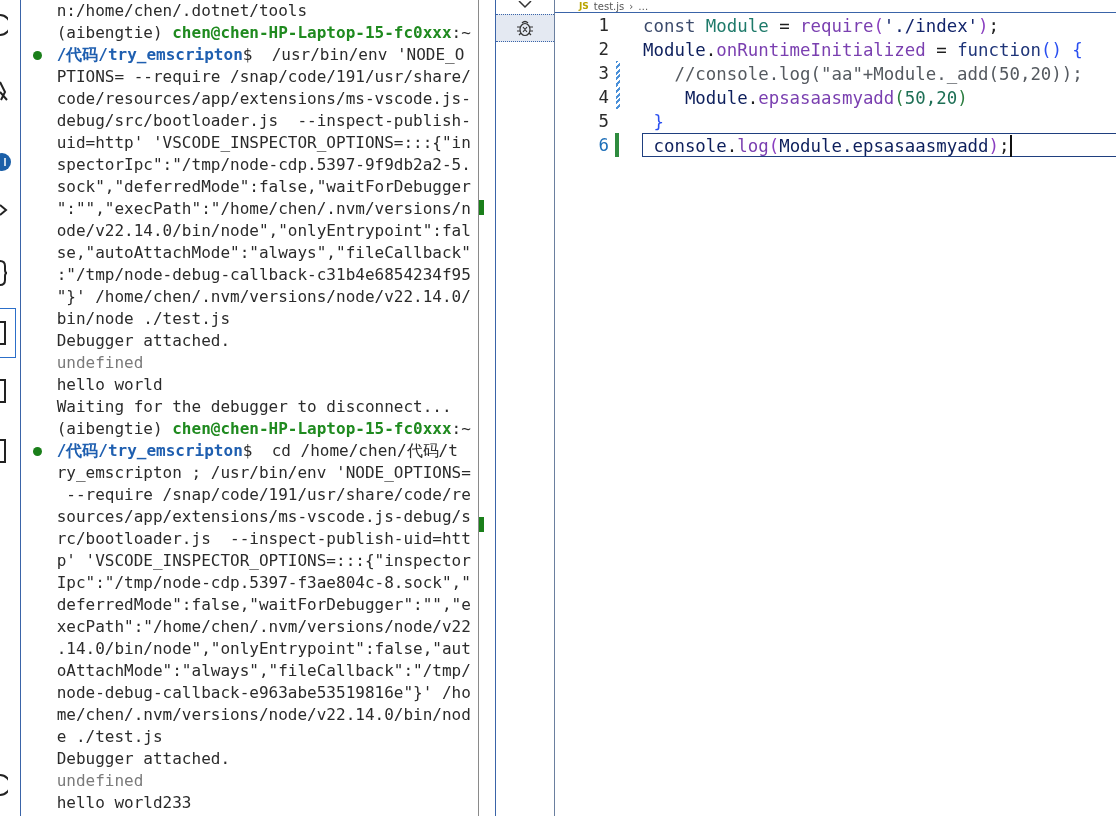 The height and width of the screenshot is (816, 1116). I want to click on terminal-text: $ /usr/bin/env 'NODE_O, so click(353, 54).